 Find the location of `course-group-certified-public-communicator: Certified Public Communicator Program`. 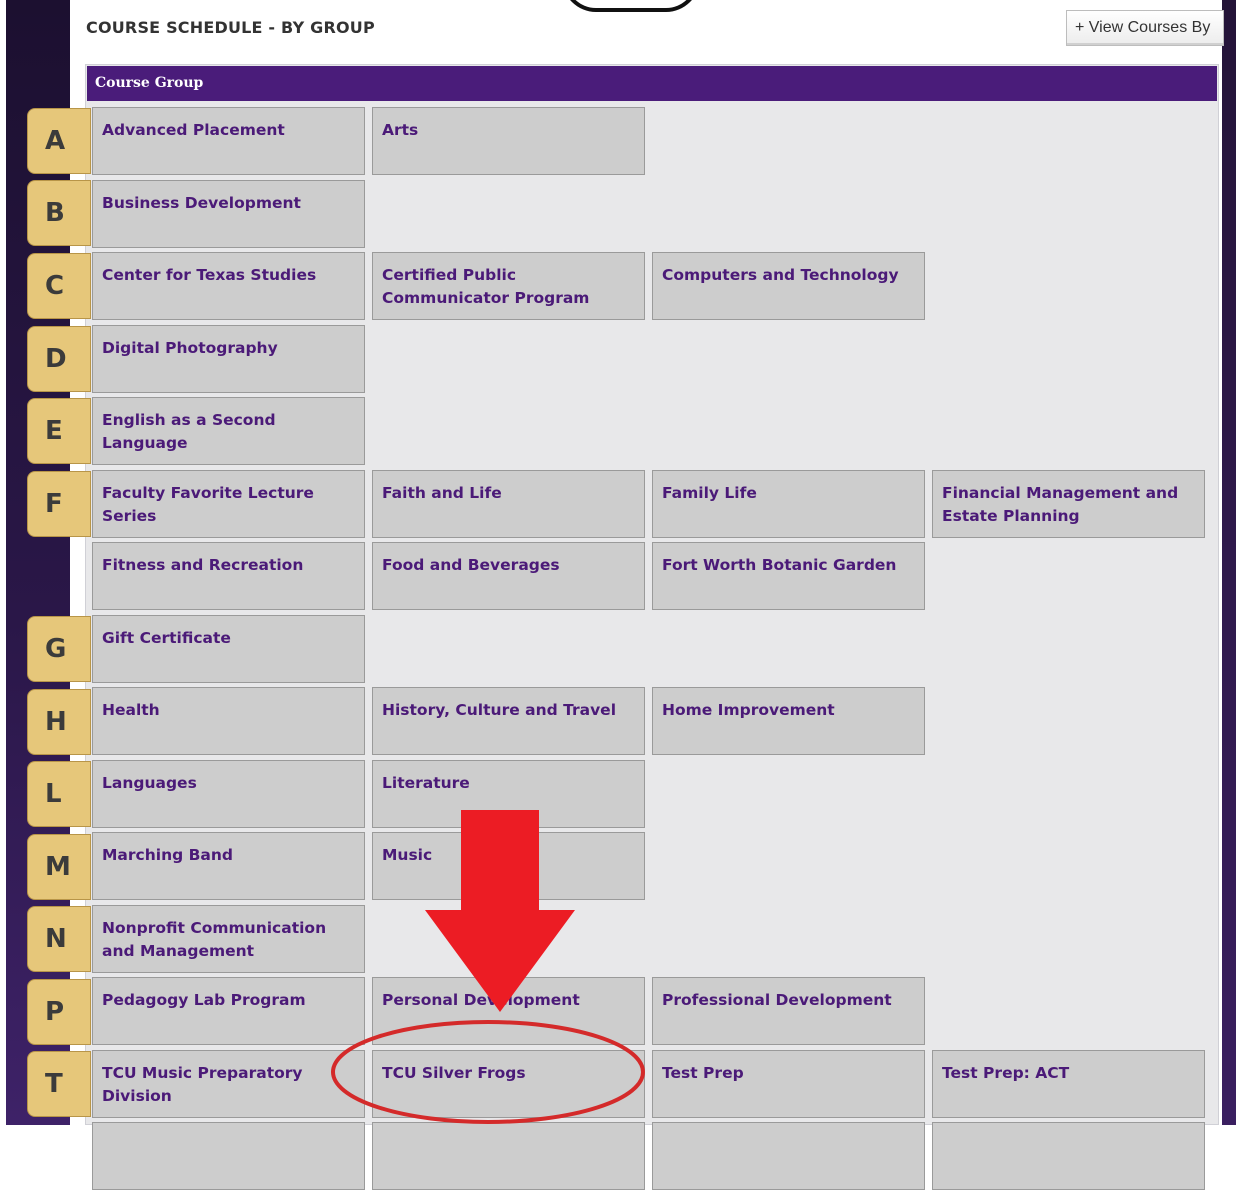

course-group-certified-public-communicator: Certified Public Communicator Program is located at coordinates (508, 286).